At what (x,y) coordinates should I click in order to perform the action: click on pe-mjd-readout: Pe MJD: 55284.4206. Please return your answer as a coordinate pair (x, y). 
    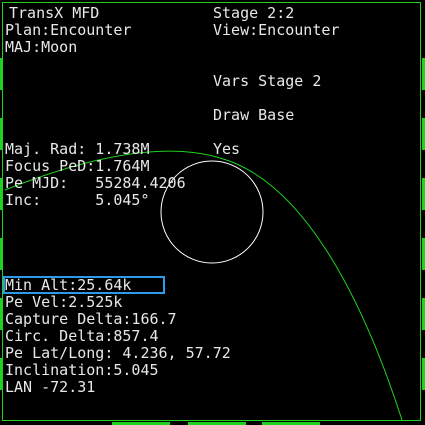
    Looking at the image, I should click on (95, 183).